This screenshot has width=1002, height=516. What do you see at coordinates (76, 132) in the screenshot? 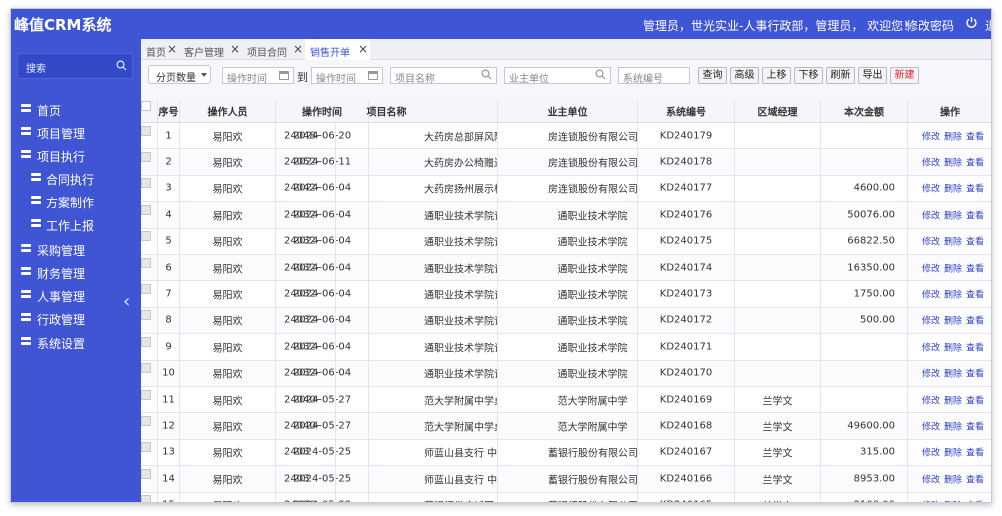
I see `sidebar-item-1: 项目管理` at bounding box center [76, 132].